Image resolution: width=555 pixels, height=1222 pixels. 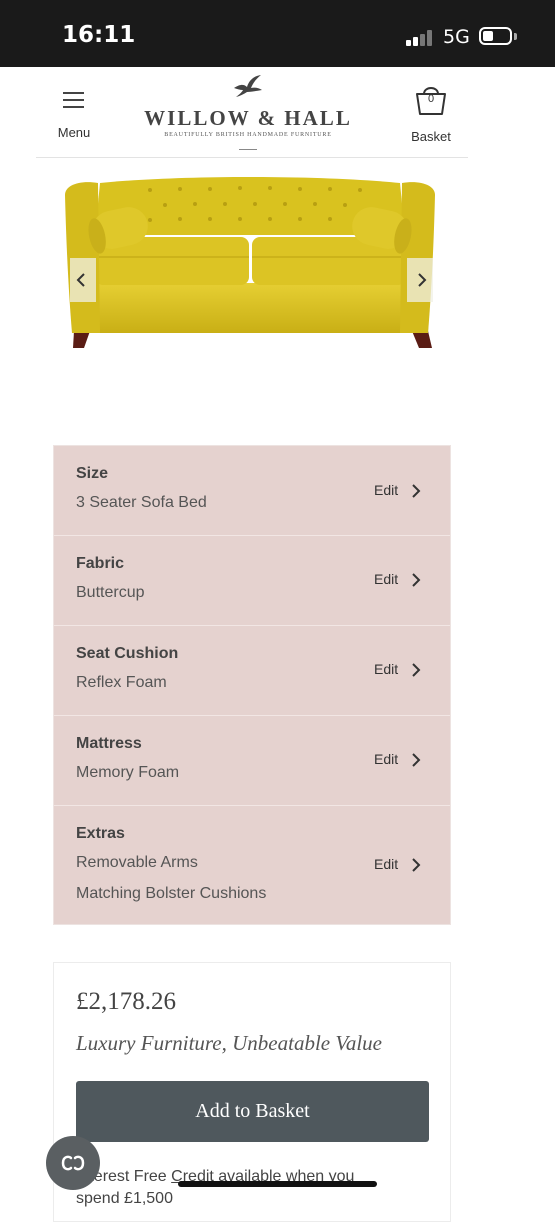 What do you see at coordinates (431, 114) in the screenshot?
I see `basket-button: 0 Basket` at bounding box center [431, 114].